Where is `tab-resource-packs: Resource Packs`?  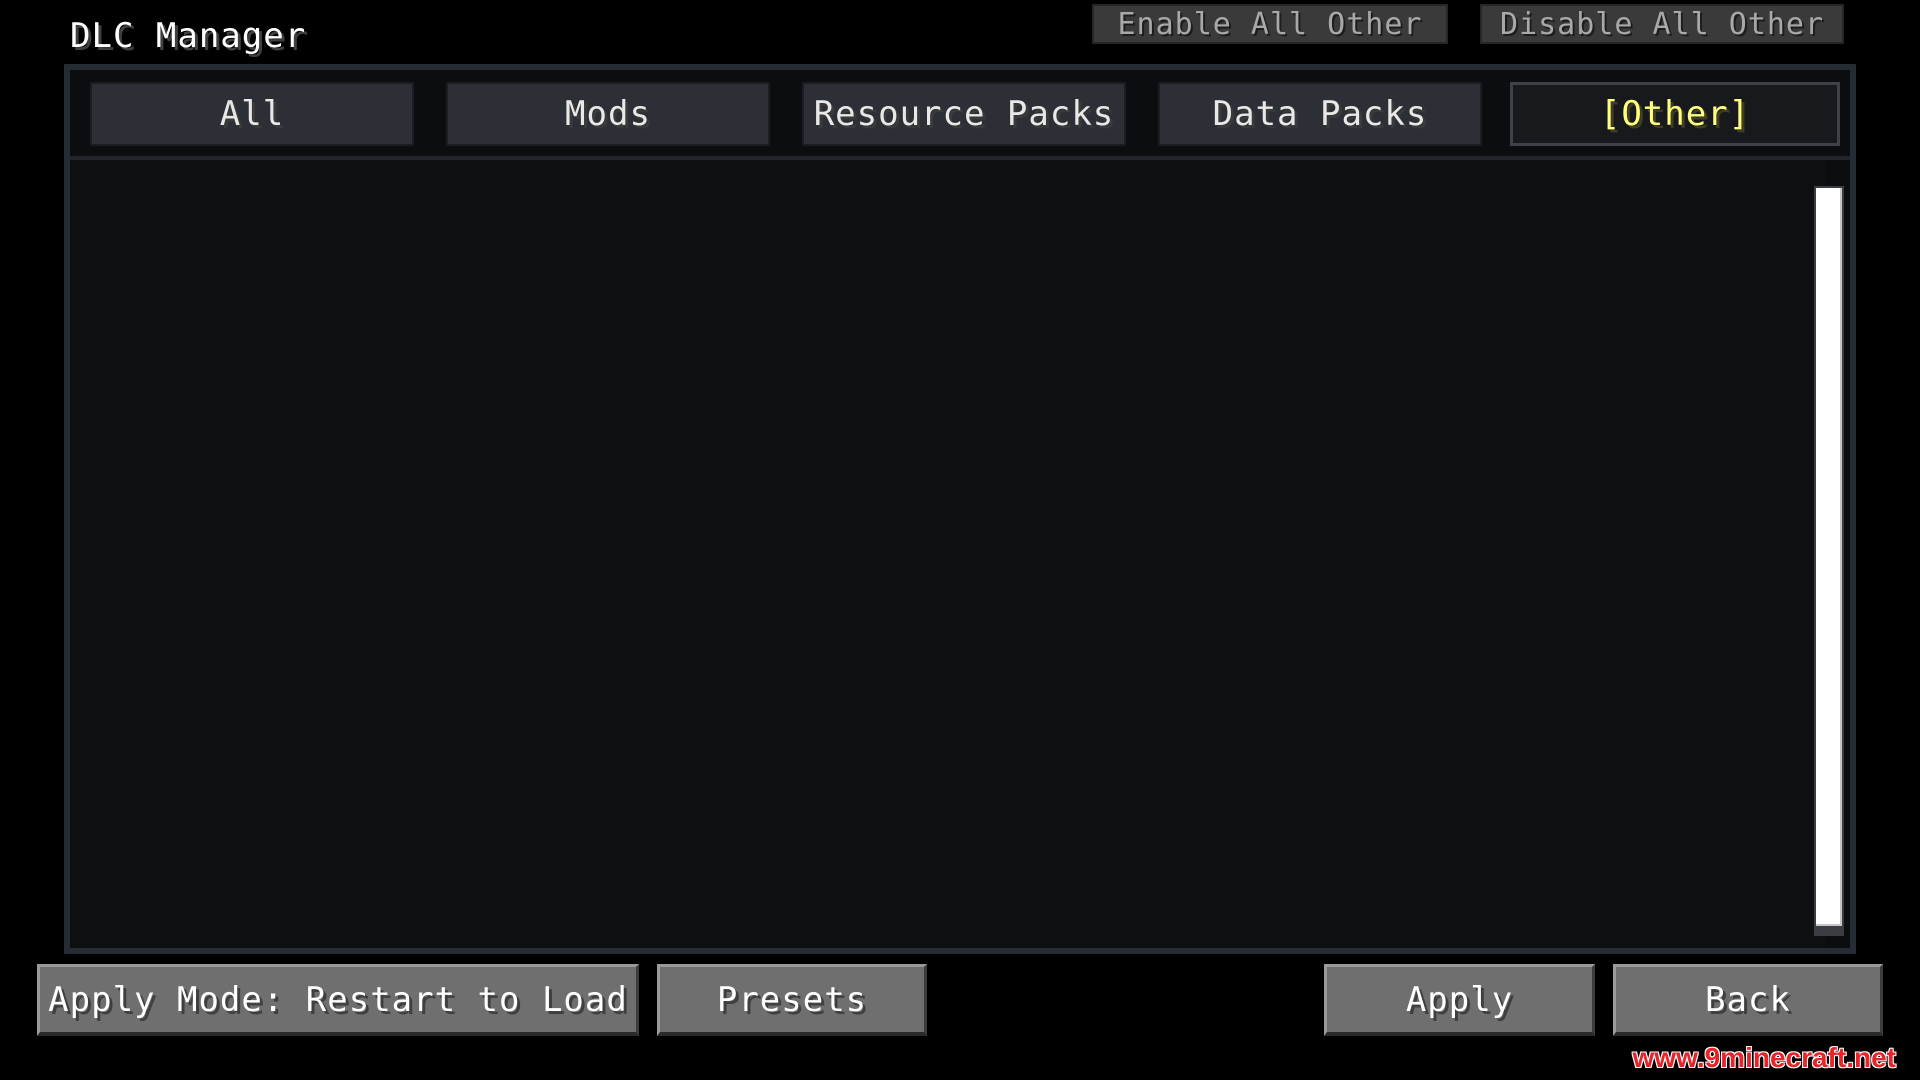 tab-resource-packs: Resource Packs is located at coordinates (964, 114).